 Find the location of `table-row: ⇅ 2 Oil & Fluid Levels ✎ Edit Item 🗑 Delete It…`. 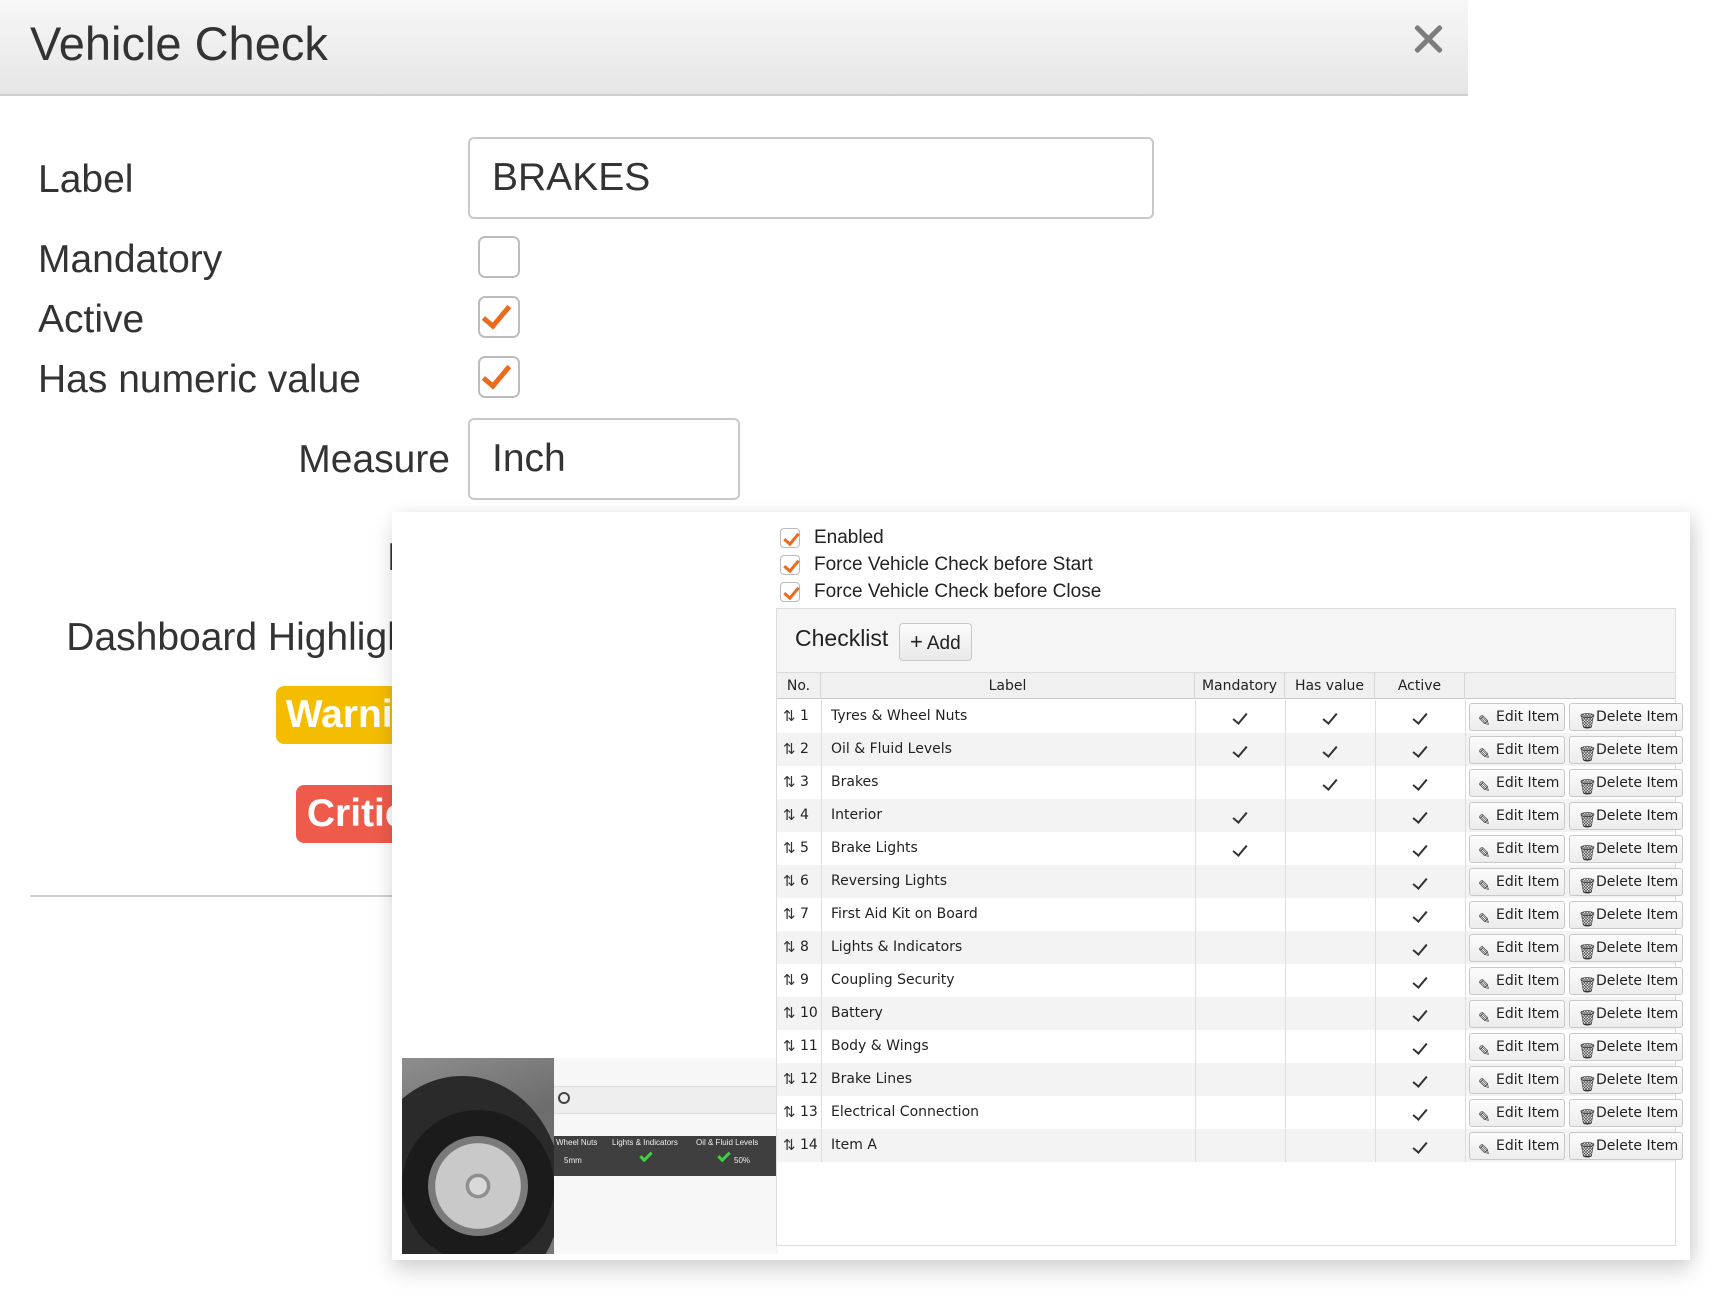

table-row: ⇅ 2 Oil & Fluid Levels ✎ Edit Item 🗑 Delete It… is located at coordinates (1230, 749).